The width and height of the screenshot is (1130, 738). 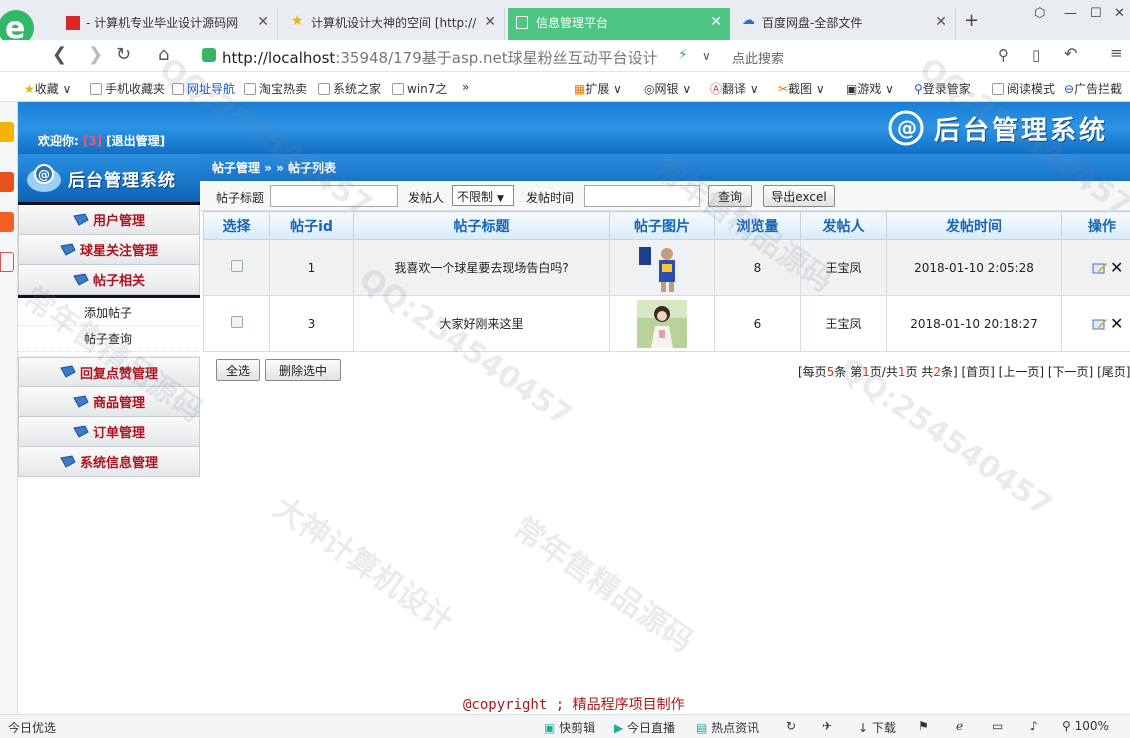 I want to click on bookmark-games: ▣游戏 ∨, so click(x=870, y=88).